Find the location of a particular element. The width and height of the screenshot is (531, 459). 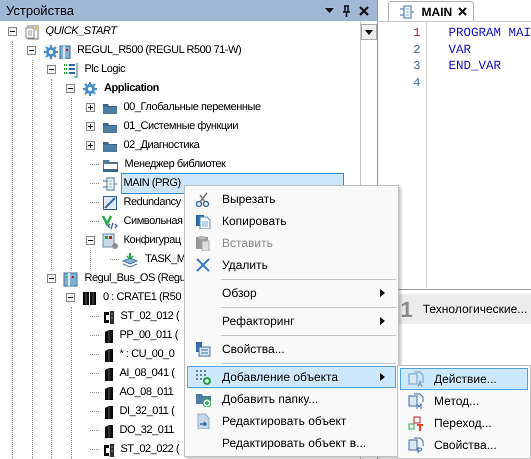

tree-item: 00_Глобальные переменные is located at coordinates (192, 107).